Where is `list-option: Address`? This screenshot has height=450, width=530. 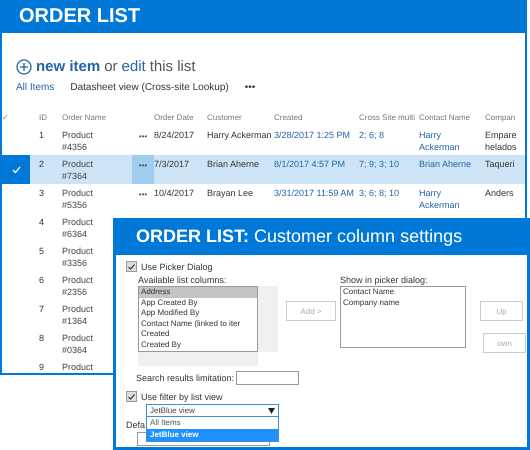
list-option: Address is located at coordinates (198, 292).